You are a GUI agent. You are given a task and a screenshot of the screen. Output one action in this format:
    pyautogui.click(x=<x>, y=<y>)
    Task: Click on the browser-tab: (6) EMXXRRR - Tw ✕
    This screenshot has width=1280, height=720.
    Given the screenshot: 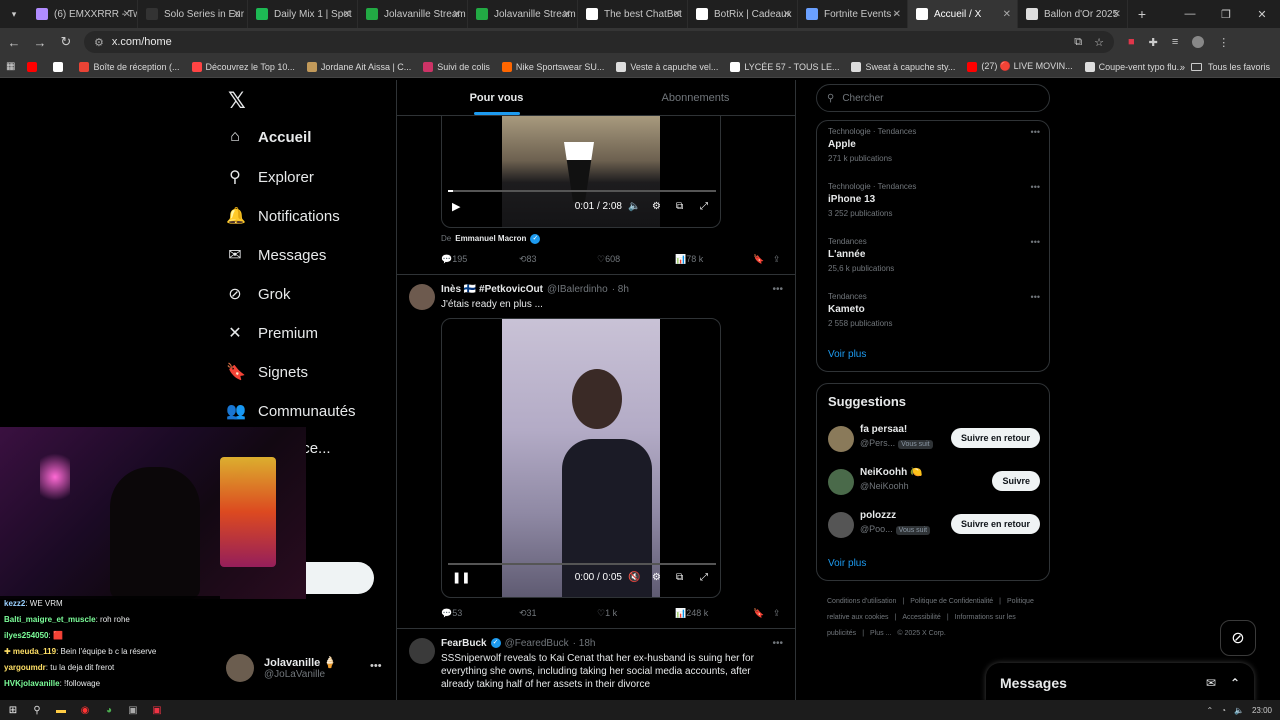 What is the action you would take?
    pyautogui.click(x=83, y=14)
    